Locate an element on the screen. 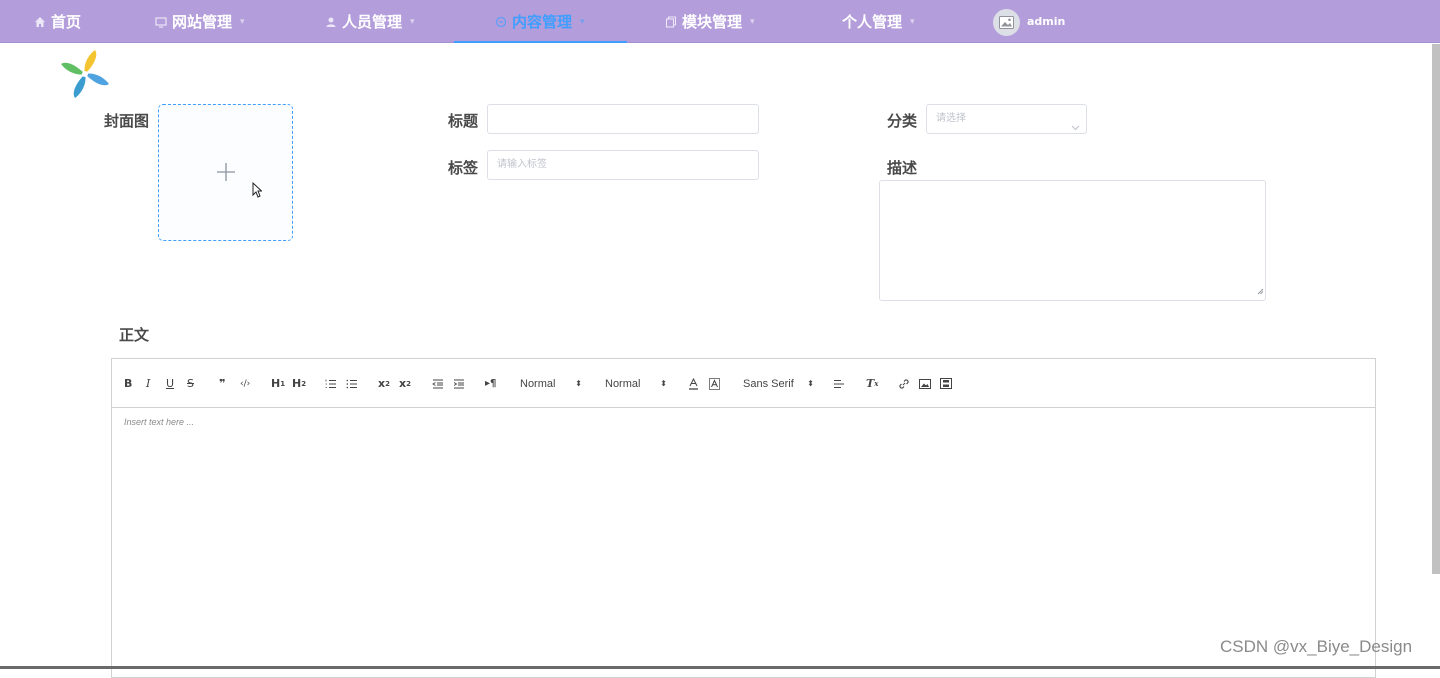 This screenshot has width=1440, height=678. ordered-list-button is located at coordinates (331, 383).